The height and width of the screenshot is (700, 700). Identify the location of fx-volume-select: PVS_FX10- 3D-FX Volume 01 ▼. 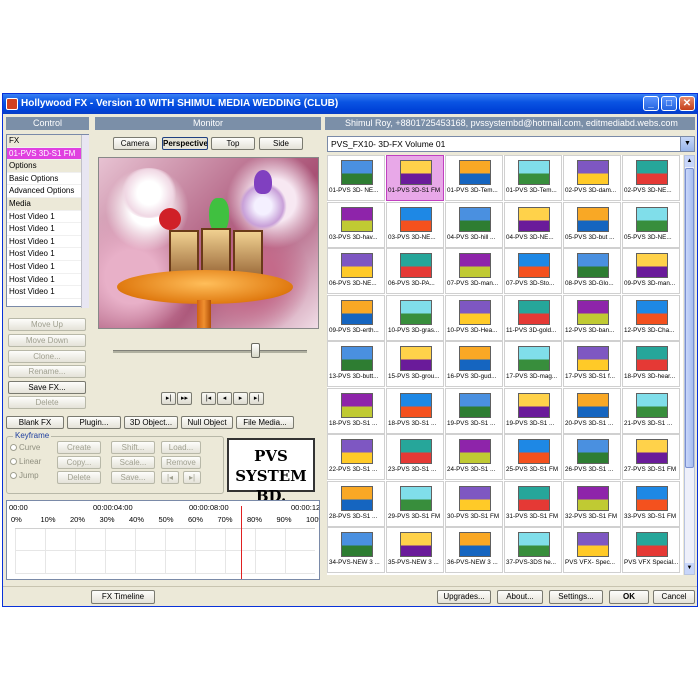
(511, 144).